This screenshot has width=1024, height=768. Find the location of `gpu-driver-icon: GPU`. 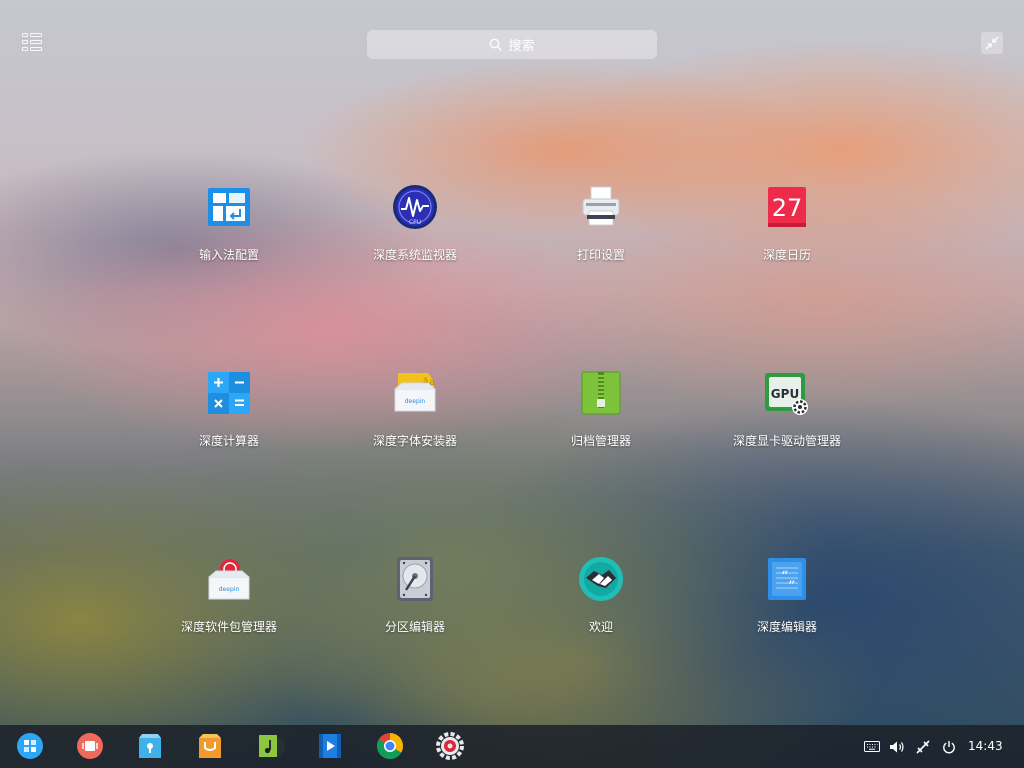

gpu-driver-icon: GPU is located at coordinates (787, 393).